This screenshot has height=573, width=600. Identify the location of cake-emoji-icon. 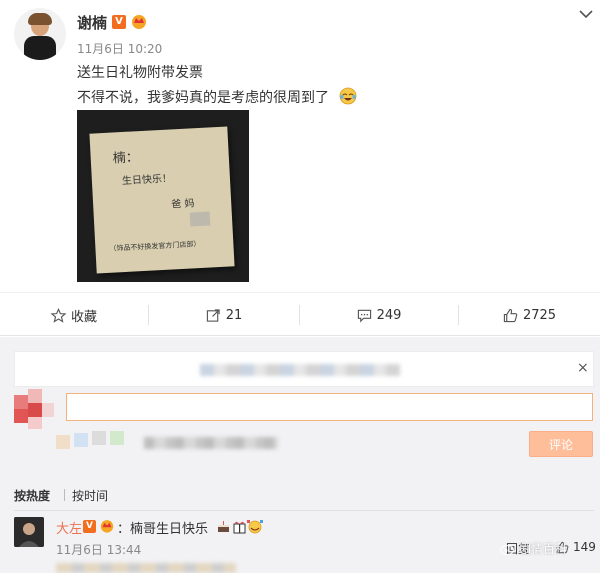
(223, 526).